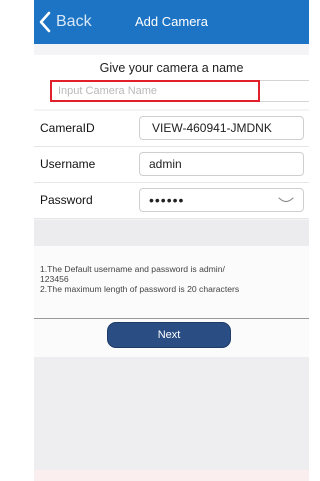  Describe the element at coordinates (74, 21) in the screenshot. I see `back-label: Back` at that location.